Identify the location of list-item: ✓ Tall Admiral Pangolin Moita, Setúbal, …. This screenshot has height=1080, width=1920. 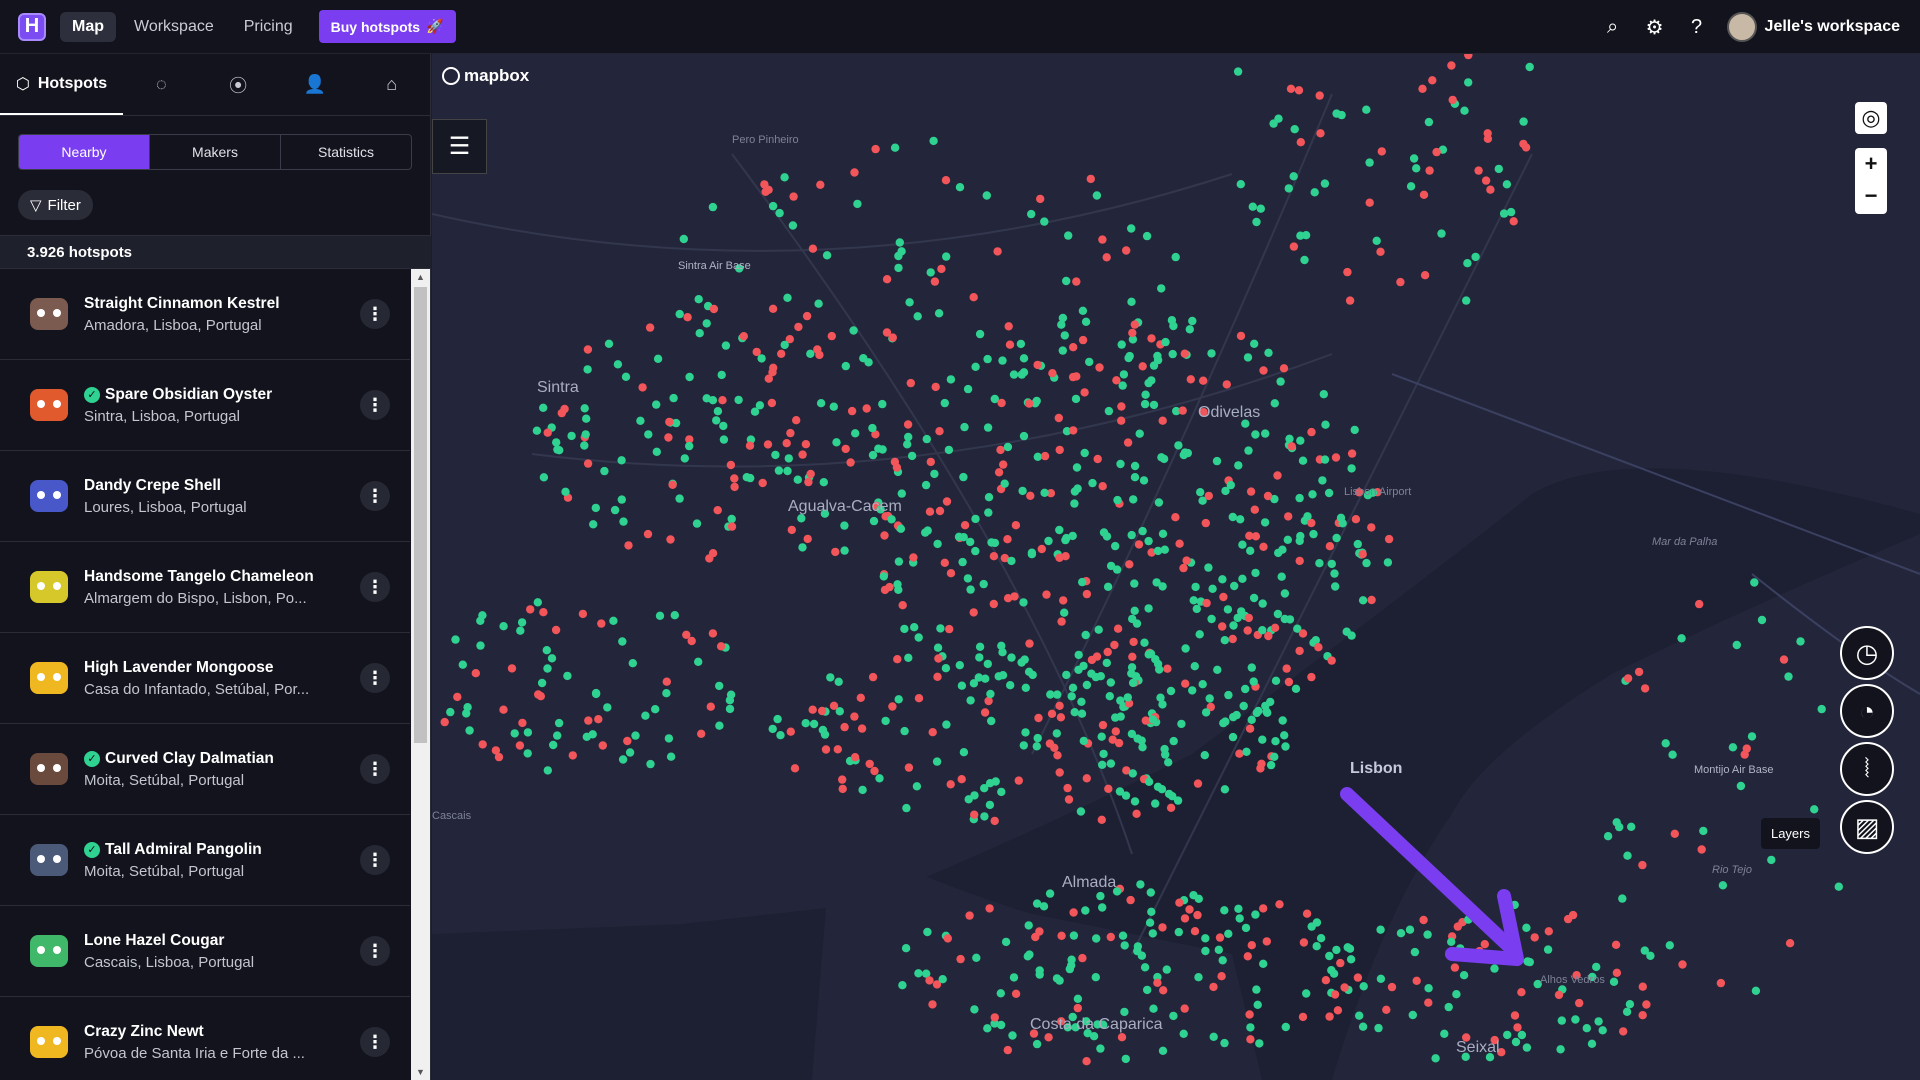
(205, 860).